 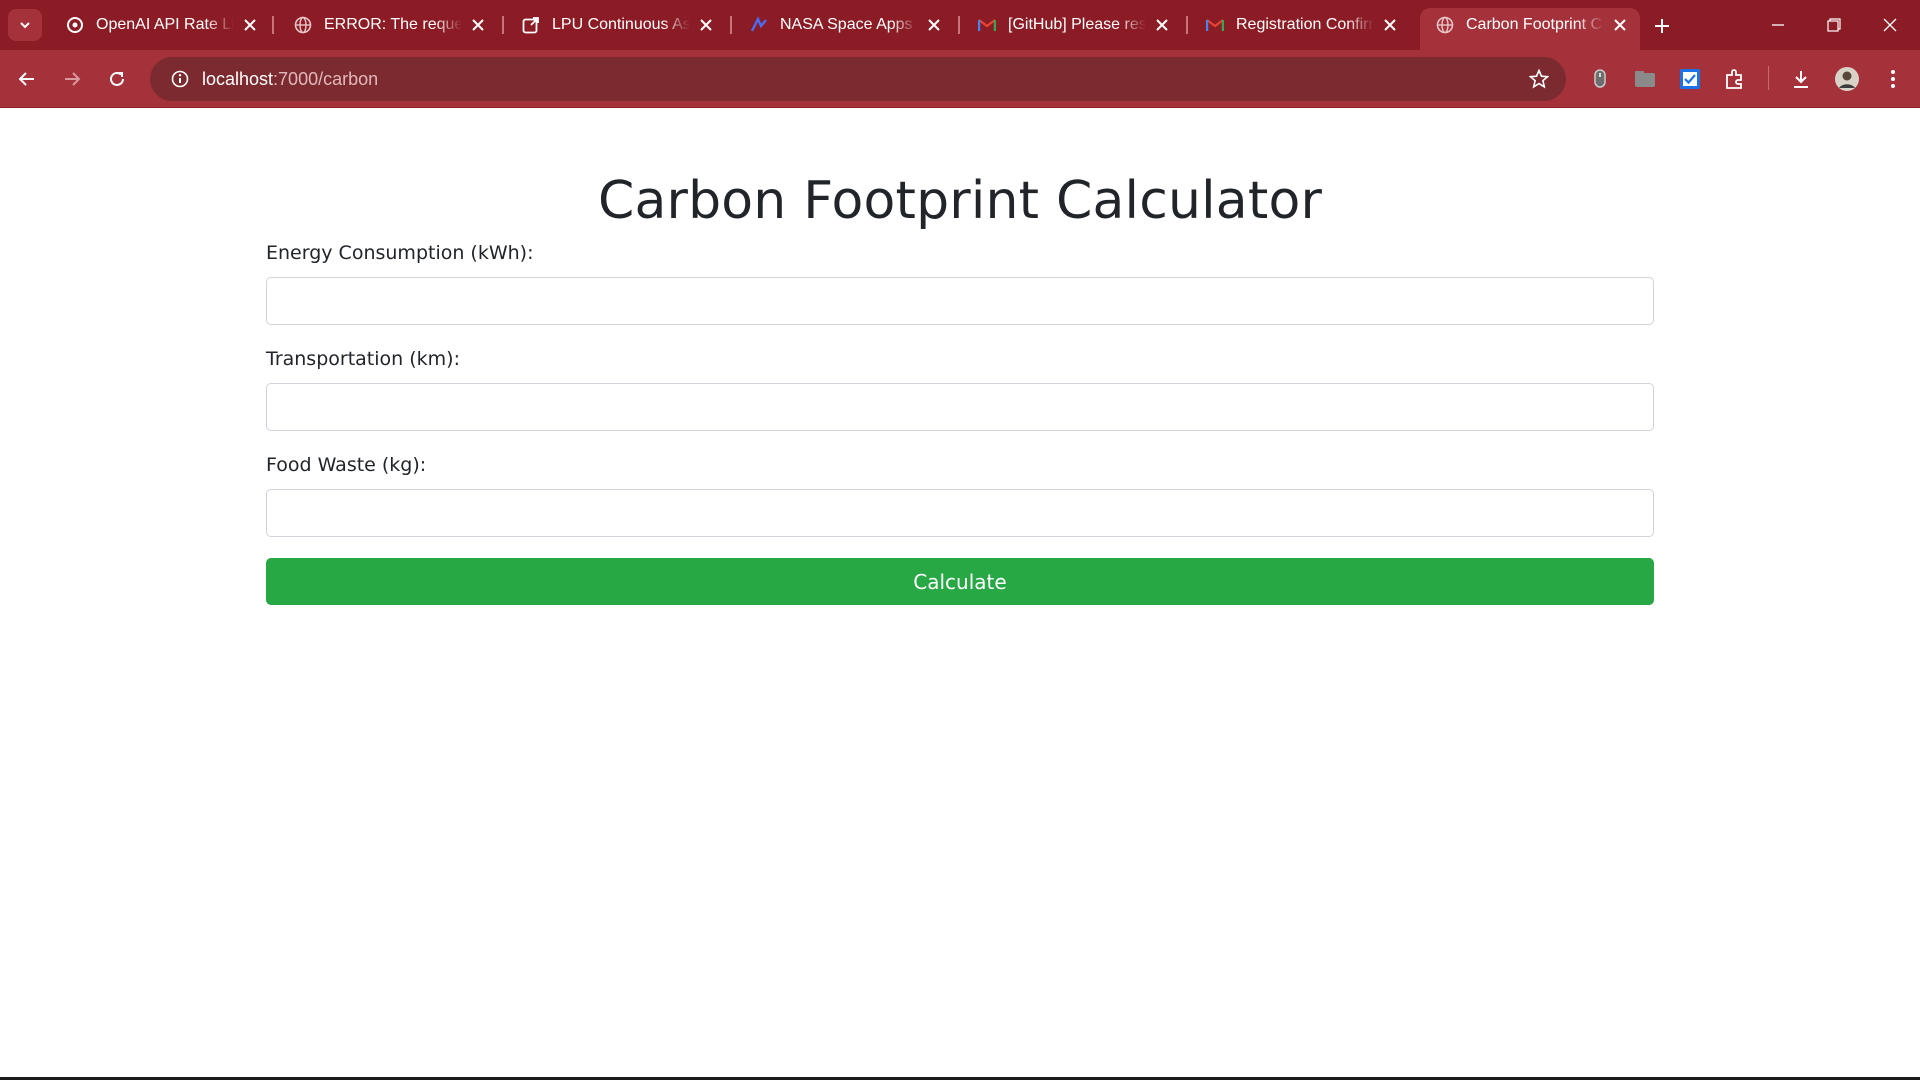 What do you see at coordinates (1077, 24) in the screenshot?
I see `tab-title: [GitHub] Please reset` at bounding box center [1077, 24].